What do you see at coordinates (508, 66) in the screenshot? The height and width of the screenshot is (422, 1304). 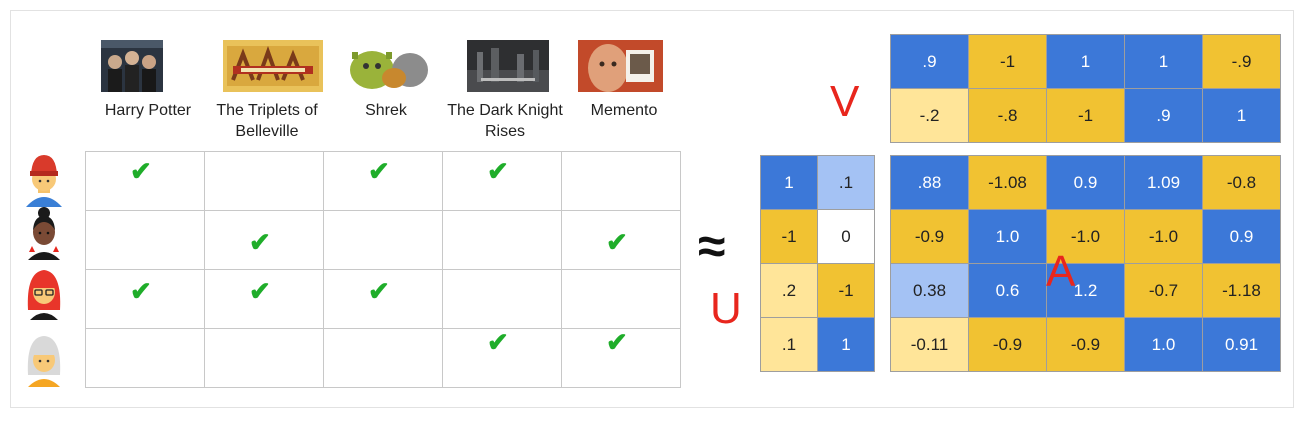 I see `dark-knight-poster-icon` at bounding box center [508, 66].